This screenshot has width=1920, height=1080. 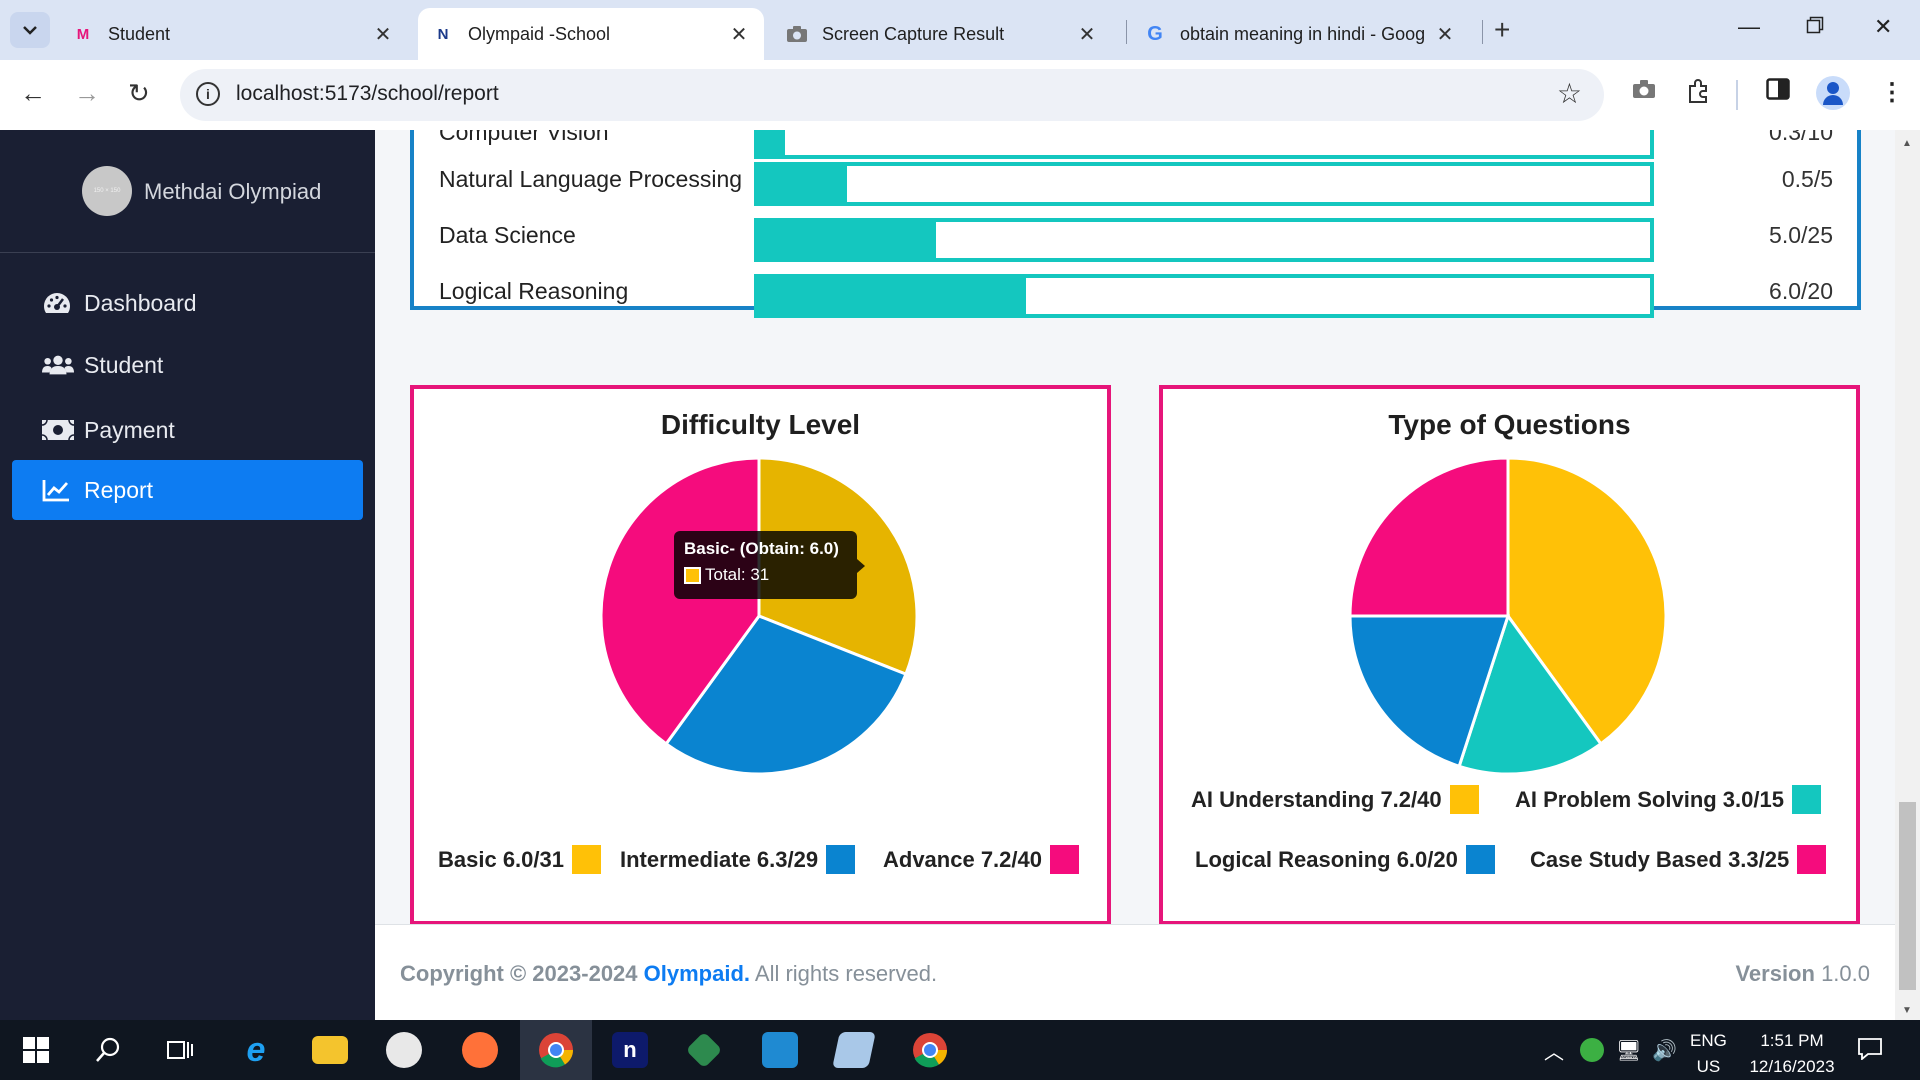 I want to click on tray-app-icon, so click(x=1592, y=1050).